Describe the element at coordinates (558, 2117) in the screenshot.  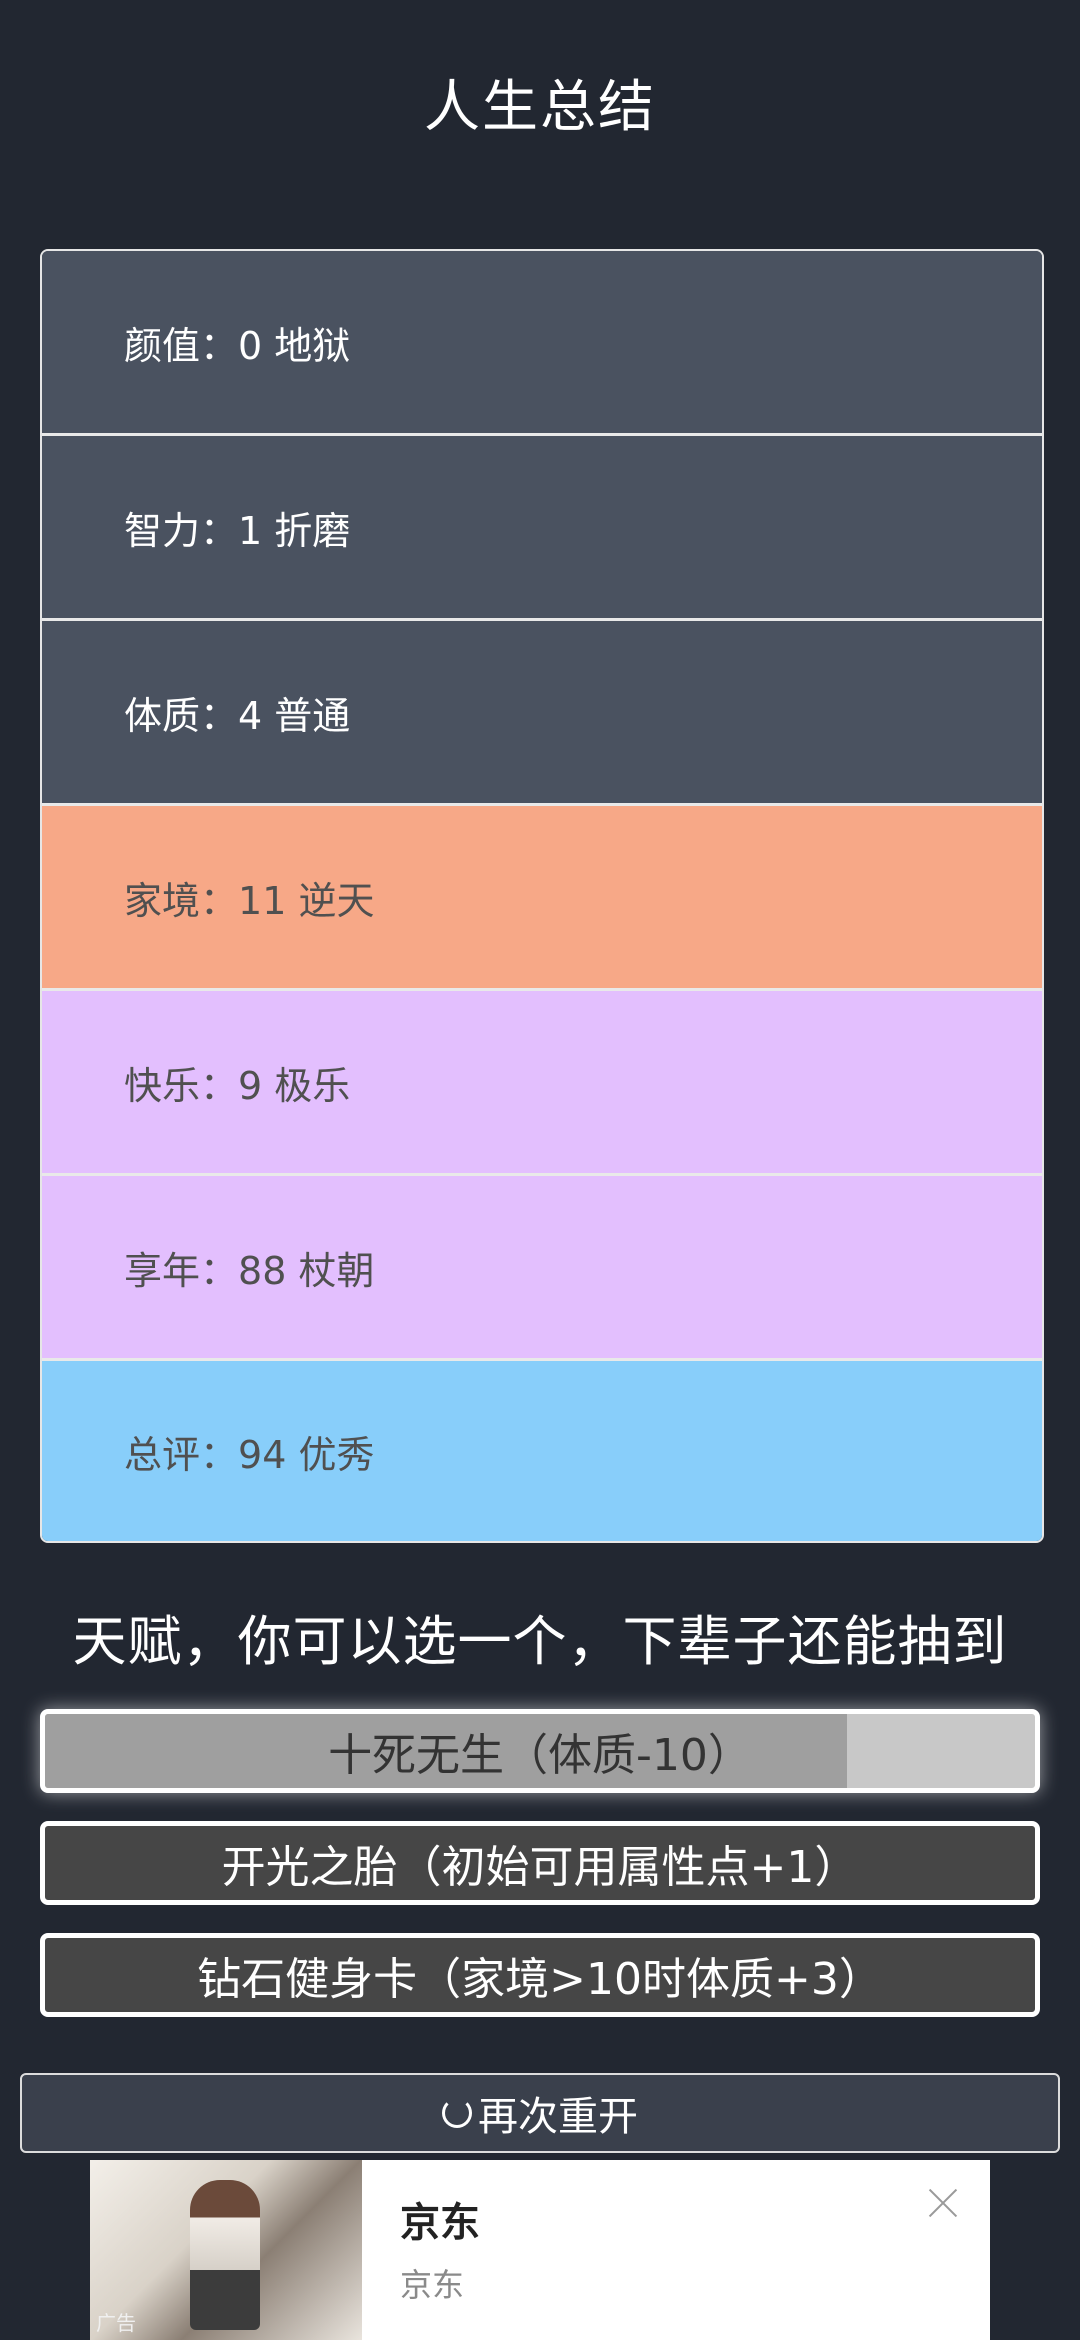
I see `restart-label: 再次重开` at that location.